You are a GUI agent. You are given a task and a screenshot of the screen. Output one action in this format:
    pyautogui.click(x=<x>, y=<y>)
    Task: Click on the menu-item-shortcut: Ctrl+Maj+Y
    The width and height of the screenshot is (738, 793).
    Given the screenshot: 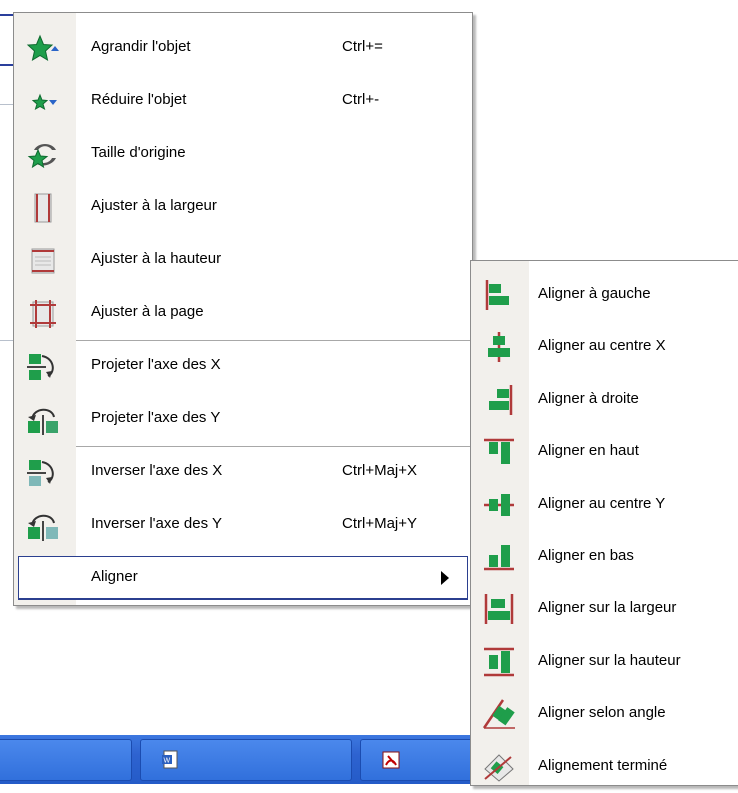 What is the action you would take?
    pyautogui.click(x=380, y=523)
    